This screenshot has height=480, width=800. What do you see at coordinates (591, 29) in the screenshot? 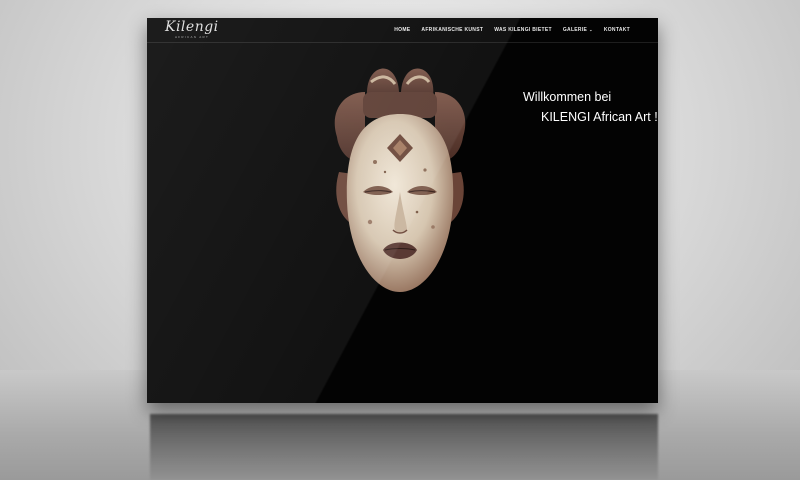
I see `chevron-down-icon: ⌄` at bounding box center [591, 29].